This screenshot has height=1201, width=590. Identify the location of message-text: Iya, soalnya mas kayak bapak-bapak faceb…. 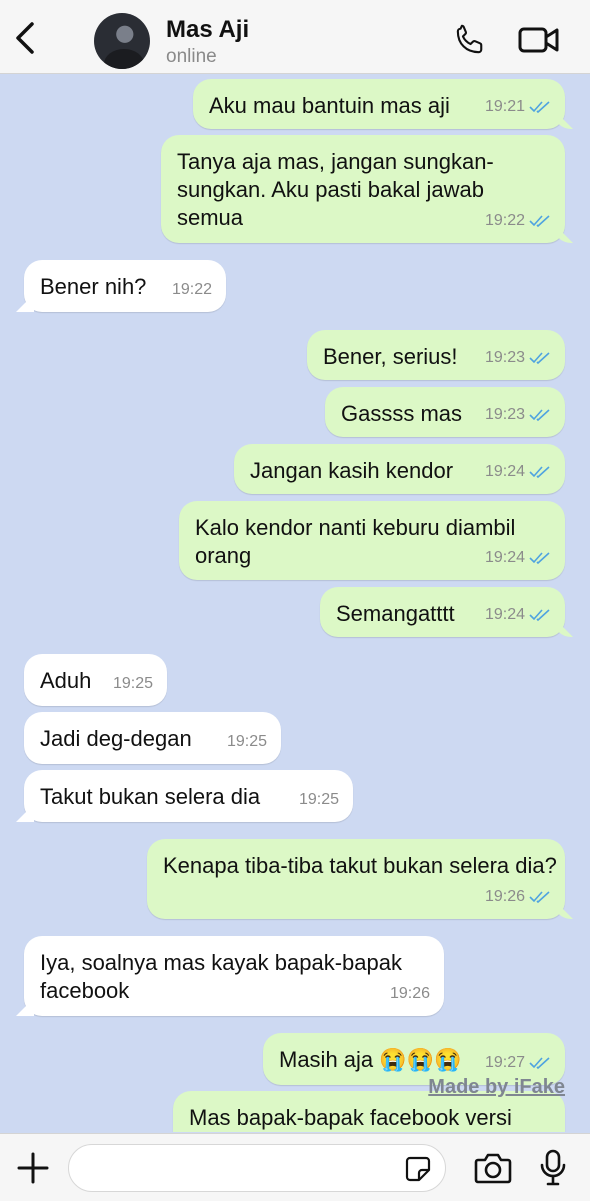
(221, 976).